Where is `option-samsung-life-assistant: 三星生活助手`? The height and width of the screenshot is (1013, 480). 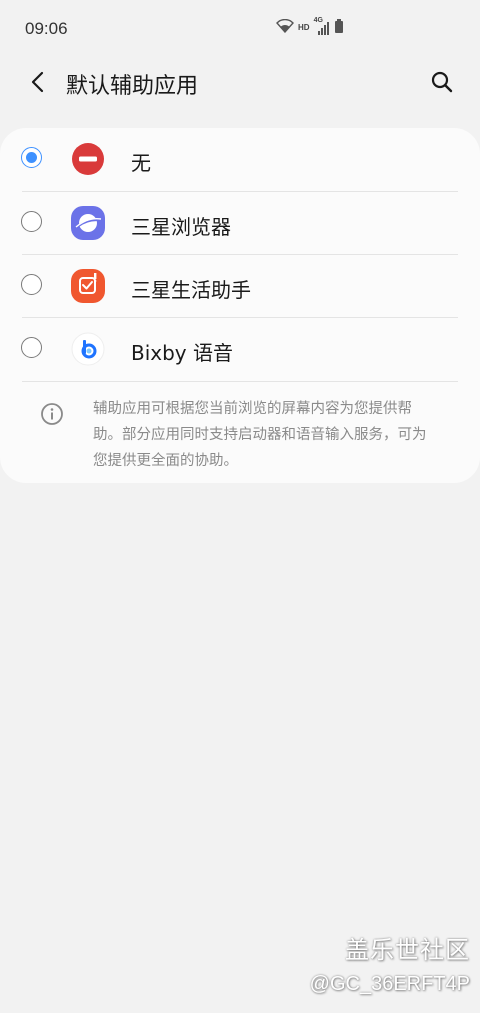 option-samsung-life-assistant: 三星生活助手 is located at coordinates (240, 286).